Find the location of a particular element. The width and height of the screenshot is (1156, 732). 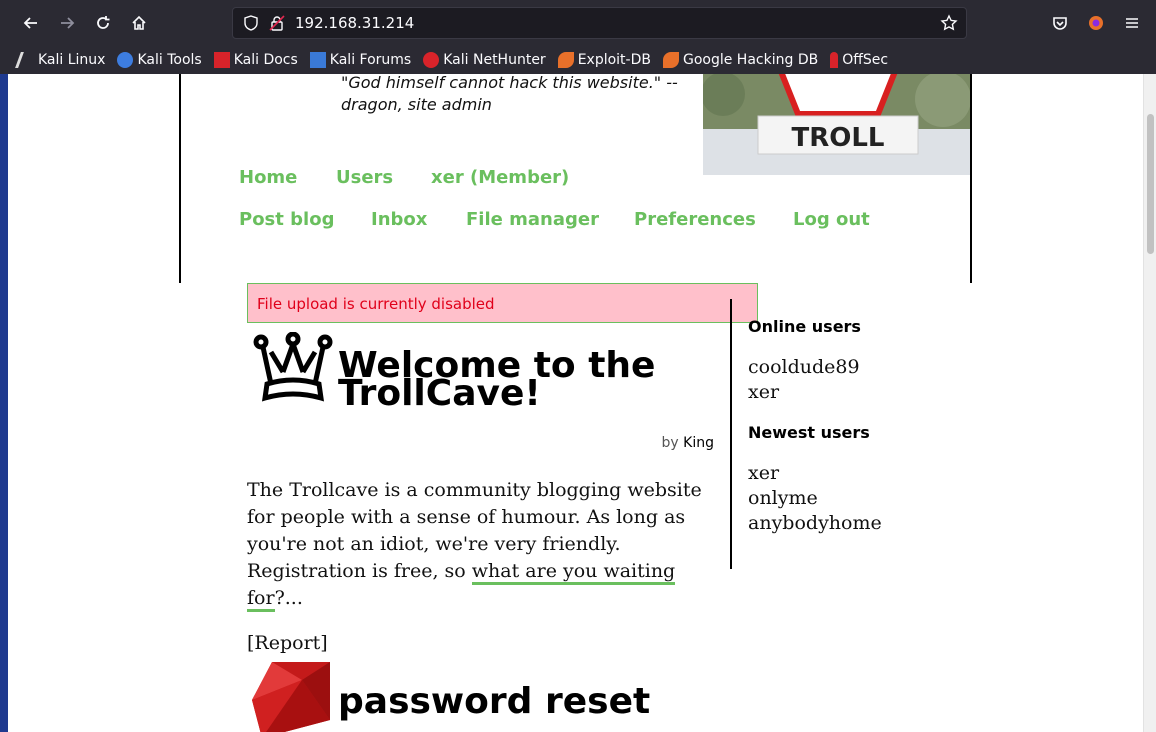

bookmark-kali-linux: Kali Linux is located at coordinates (60, 60).